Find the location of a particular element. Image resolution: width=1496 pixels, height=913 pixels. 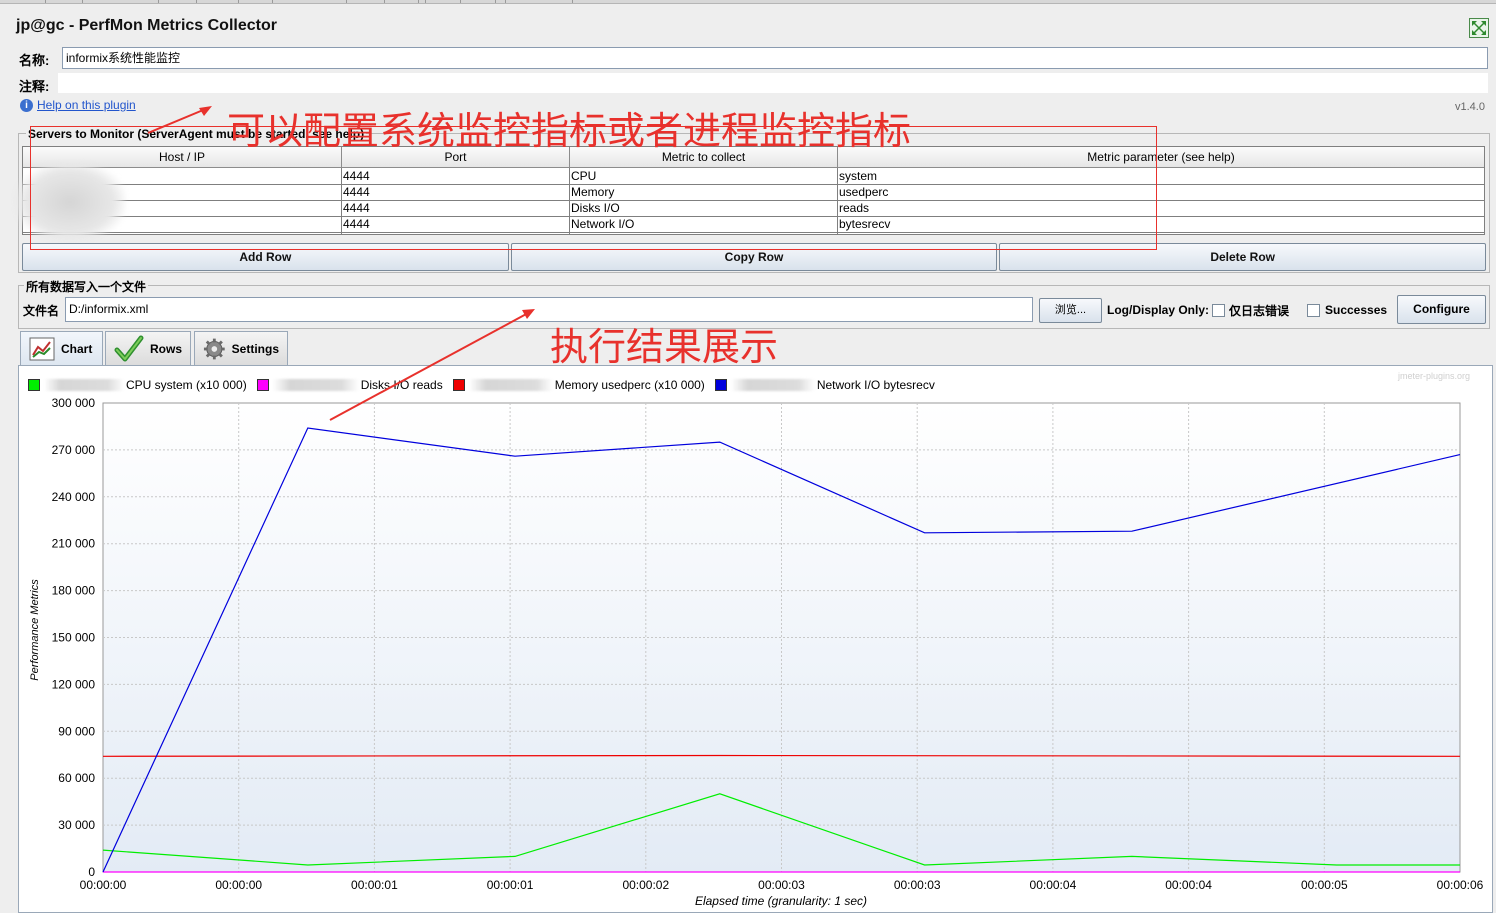

watermark: jmeter-plugins.org is located at coordinates (1434, 376).